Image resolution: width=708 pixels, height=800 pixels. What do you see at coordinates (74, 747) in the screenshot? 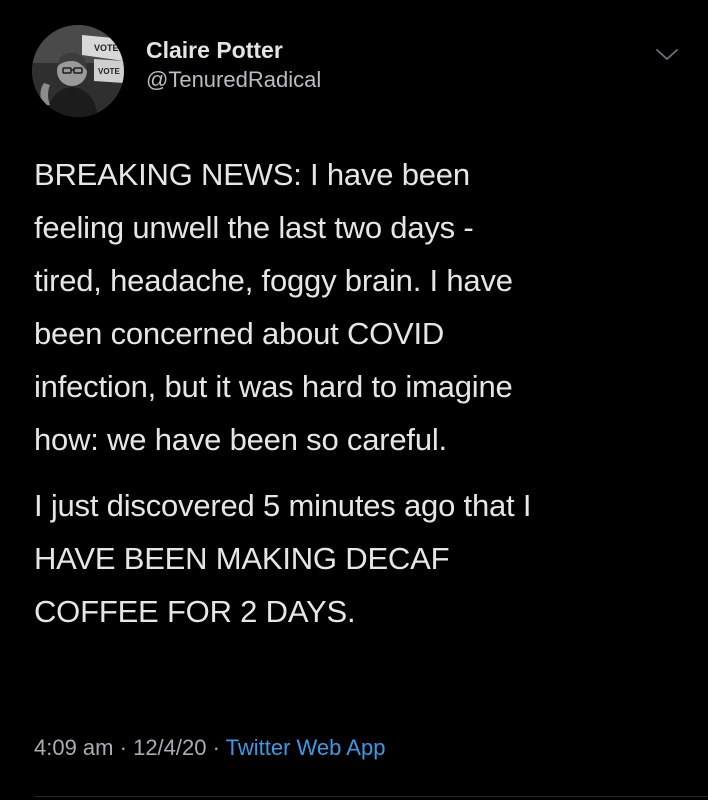
I see `tweet-time: 4:09 am` at bounding box center [74, 747].